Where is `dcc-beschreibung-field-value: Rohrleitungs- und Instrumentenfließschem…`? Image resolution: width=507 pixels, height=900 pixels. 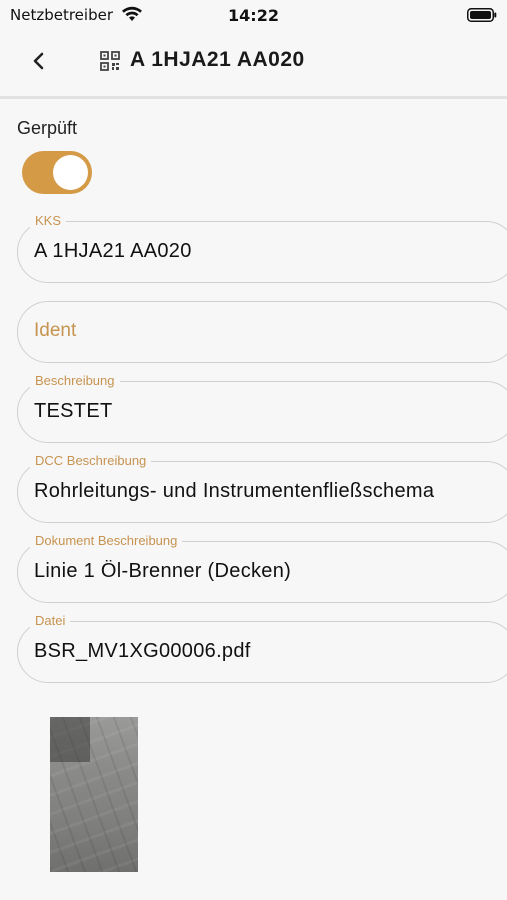 dcc-beschreibung-field-value: Rohrleitungs- und Instrumentenfließschem… is located at coordinates (234, 491).